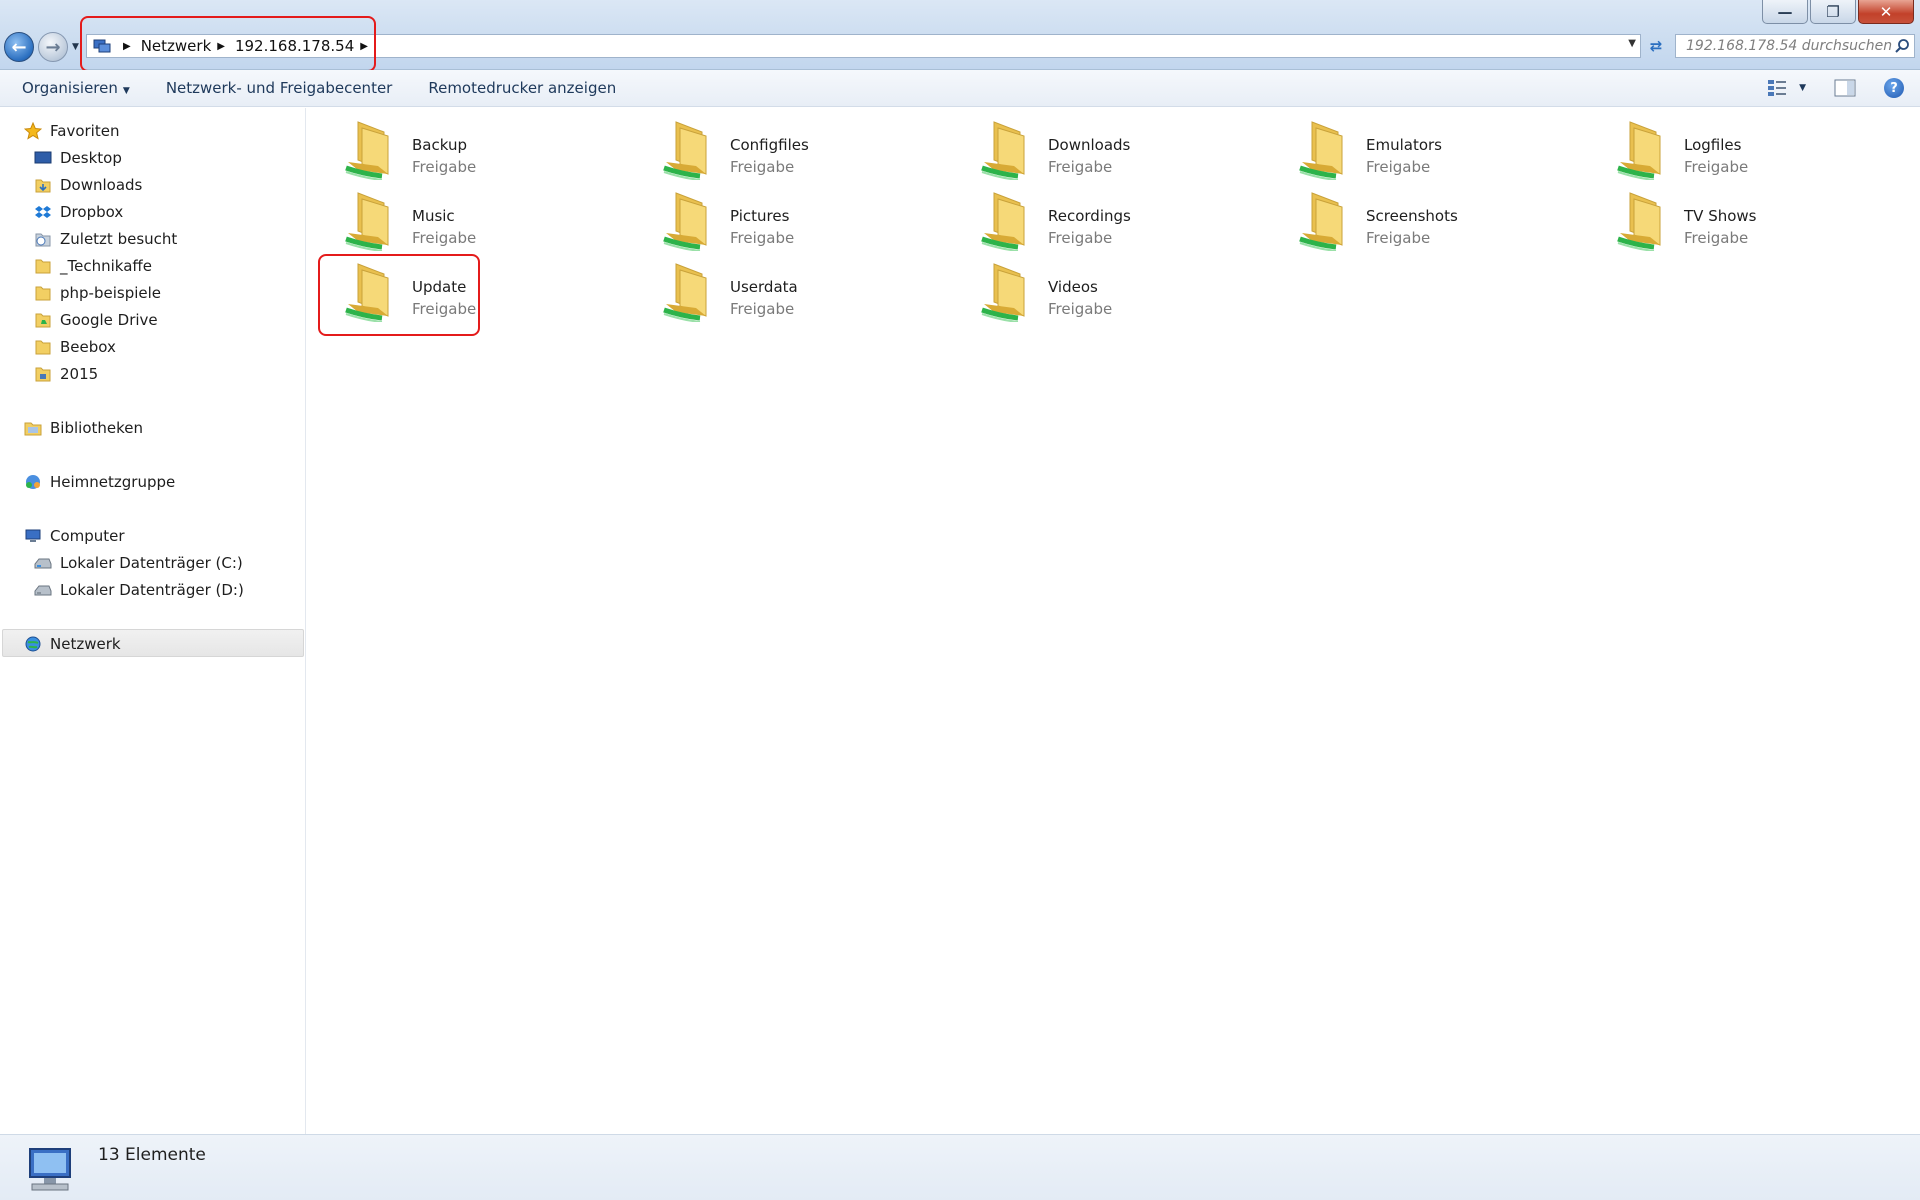  Describe the element at coordinates (113, 482) in the screenshot. I see `sidebar-item-label: Heimnetzgruppe` at that location.